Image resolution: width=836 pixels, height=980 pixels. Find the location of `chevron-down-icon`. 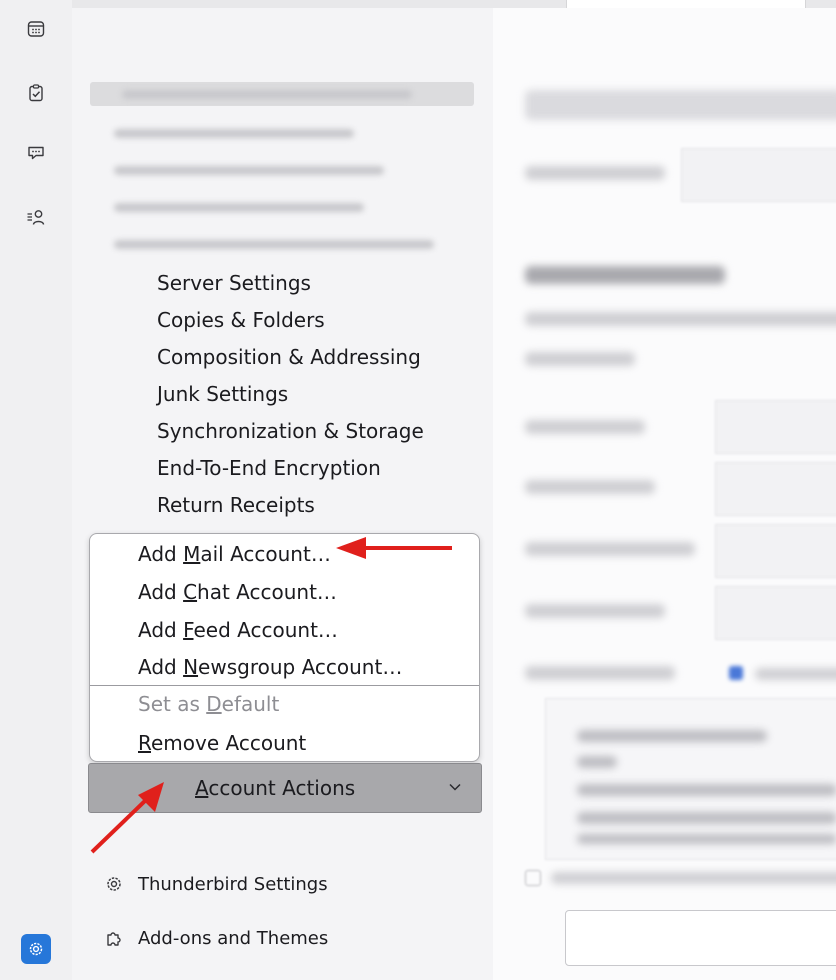

chevron-down-icon is located at coordinates (455, 787).